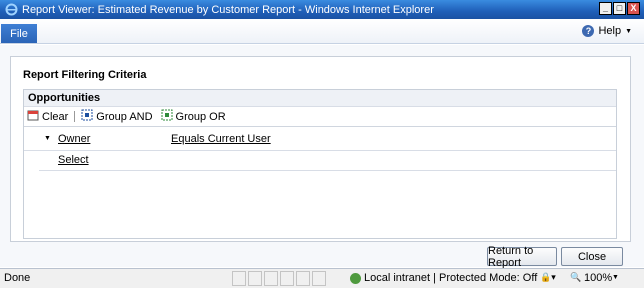  Describe the element at coordinates (124, 116) in the screenshot. I see `group-and-label: Group AND` at that location.